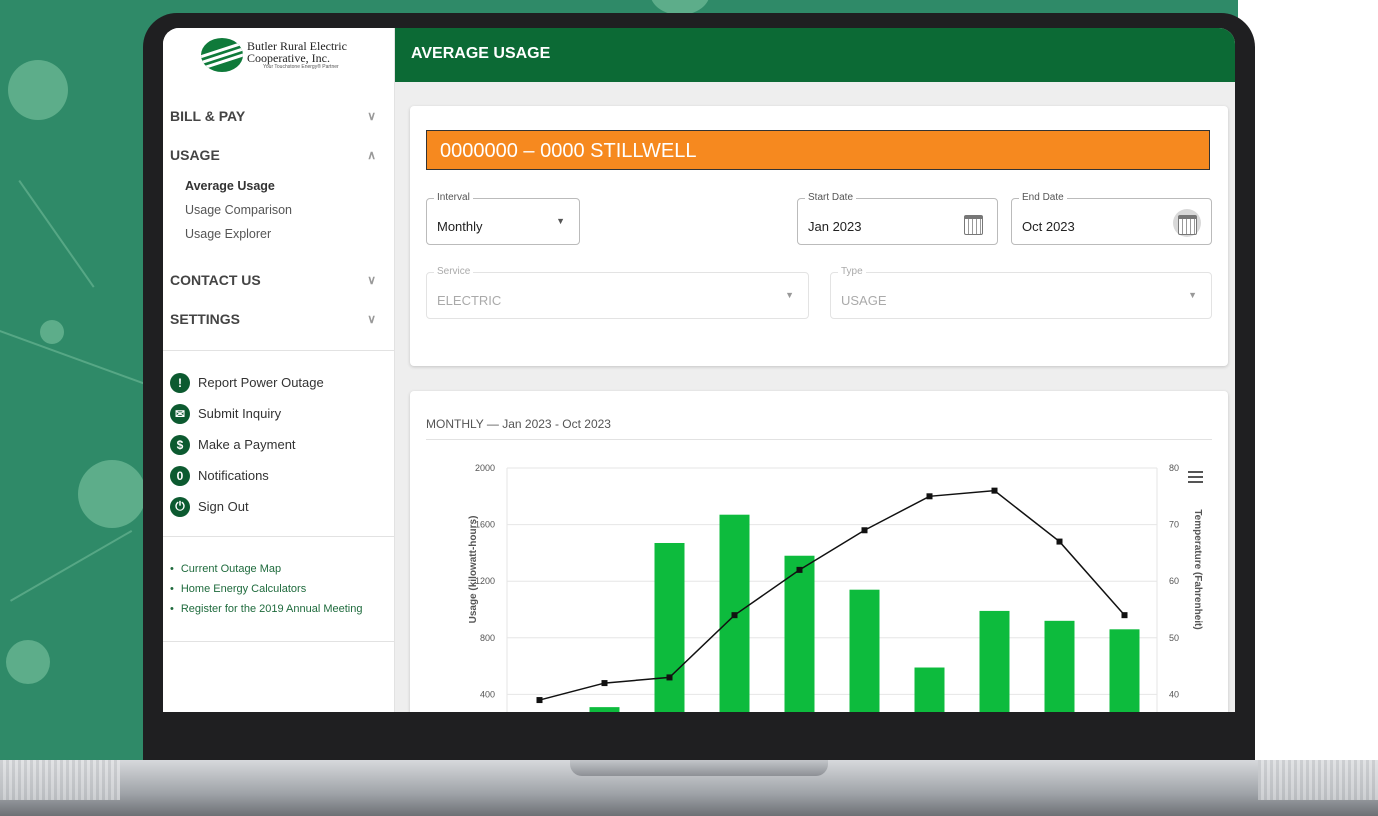  I want to click on start-date-field: Start Date Jan 2023, so click(897, 218).